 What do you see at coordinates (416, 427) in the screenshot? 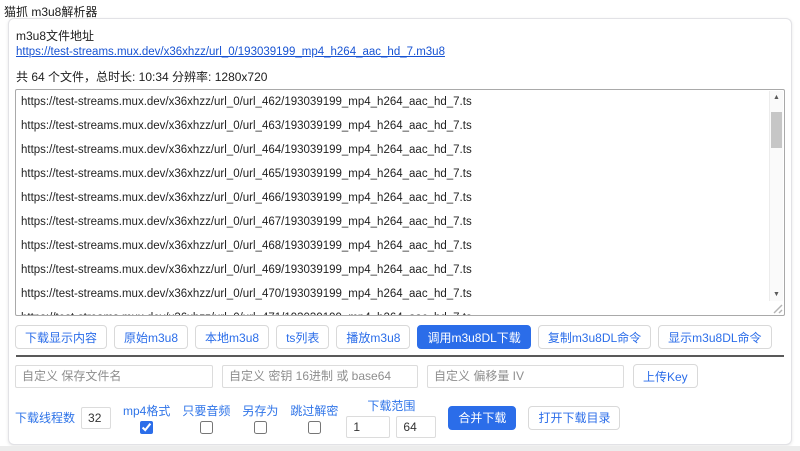
I see `range-to-input` at bounding box center [416, 427].